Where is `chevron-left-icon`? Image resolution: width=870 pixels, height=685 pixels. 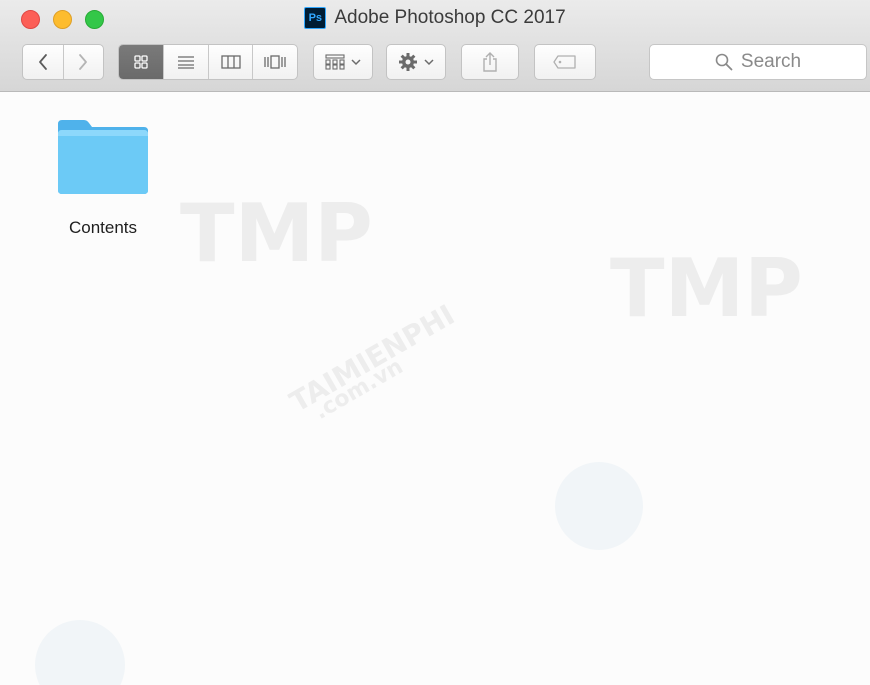 chevron-left-icon is located at coordinates (43, 62).